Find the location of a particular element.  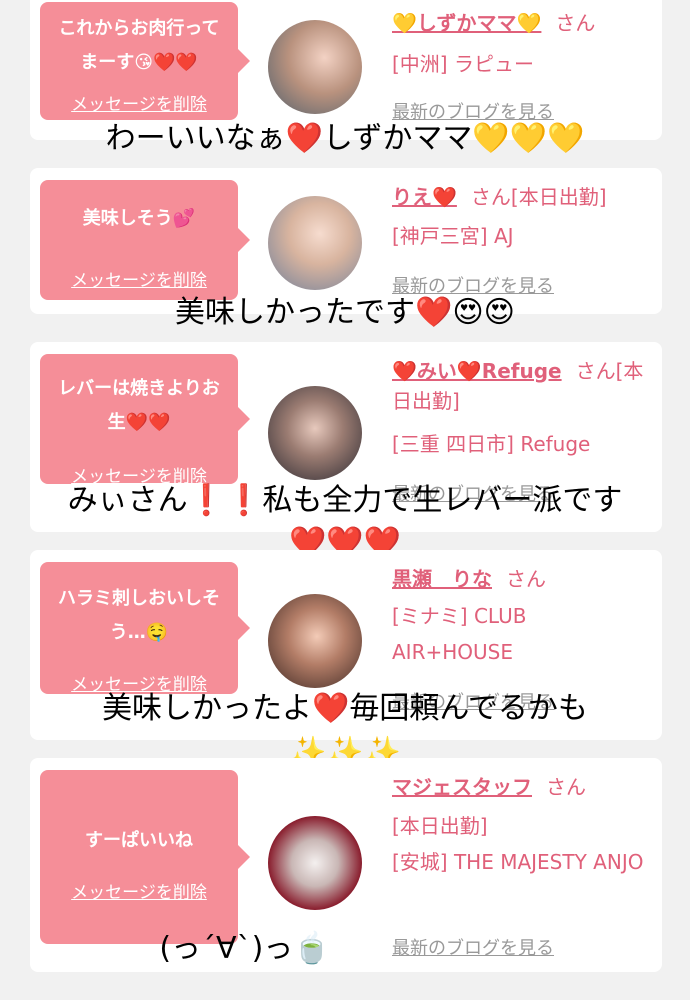

message-bubble: ハラミ刺しおいしそう…🤤 メッセージを削除 is located at coordinates (145, 628).